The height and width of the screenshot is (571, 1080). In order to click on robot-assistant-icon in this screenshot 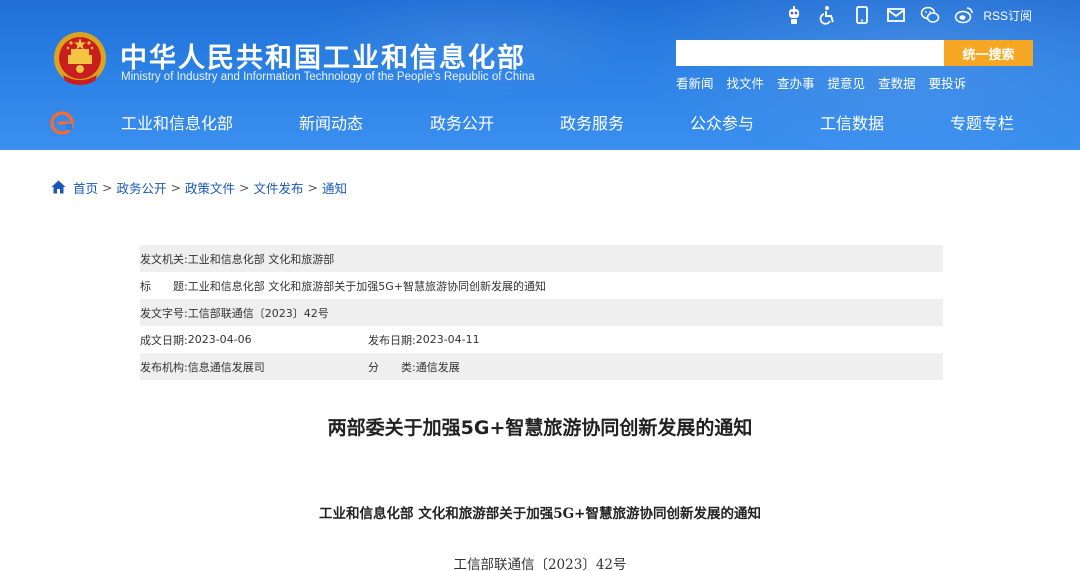, I will do `click(794, 15)`.